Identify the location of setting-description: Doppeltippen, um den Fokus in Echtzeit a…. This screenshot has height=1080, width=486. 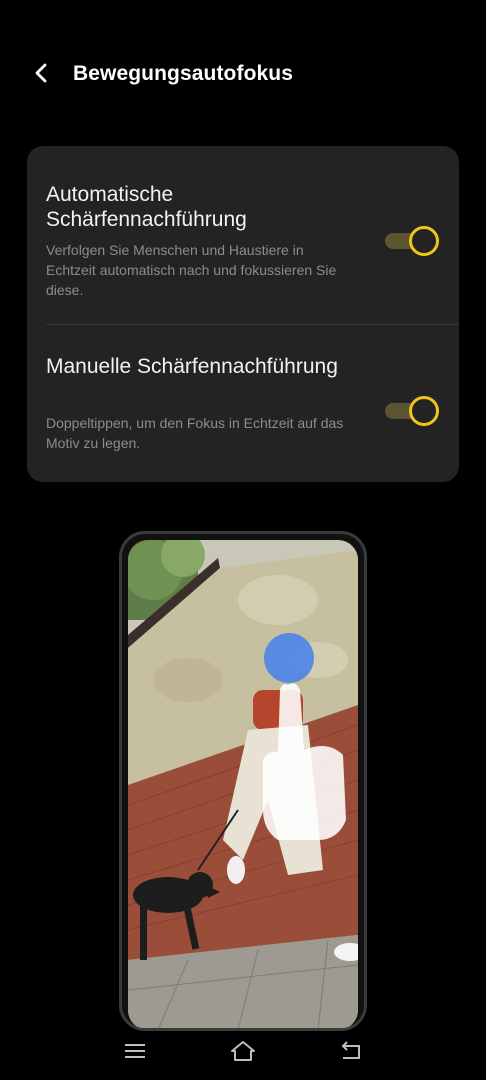
(195, 433).